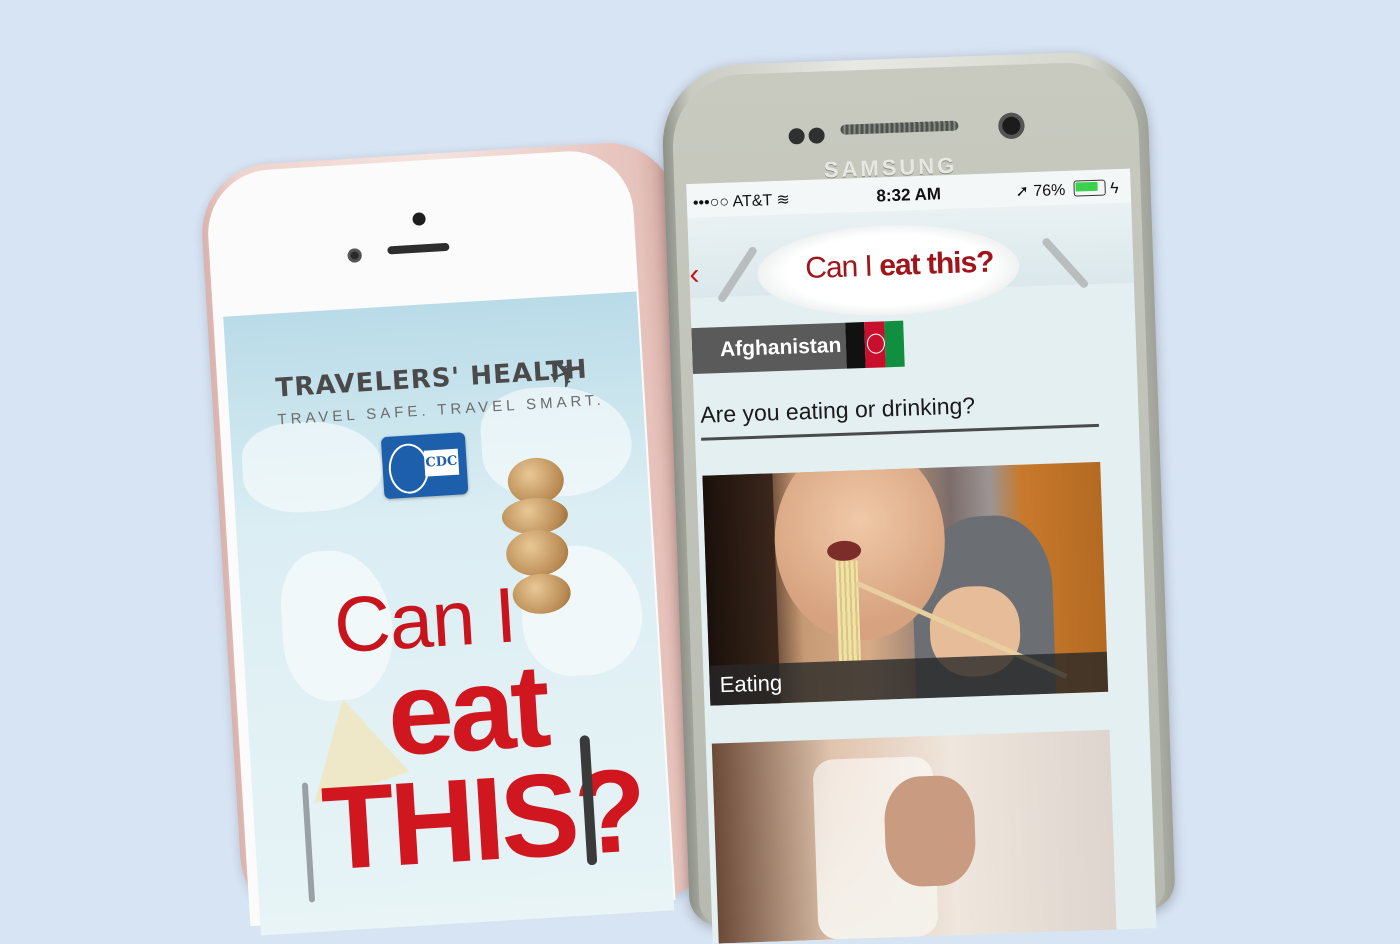 This screenshot has width=1400, height=944. I want to click on back-chevron-icon: ‹, so click(694, 275).